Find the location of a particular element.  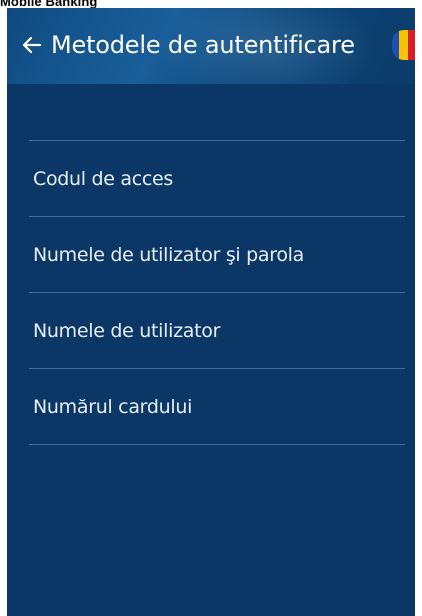

menu-item-label: Numele de utilizator is located at coordinates (127, 330).